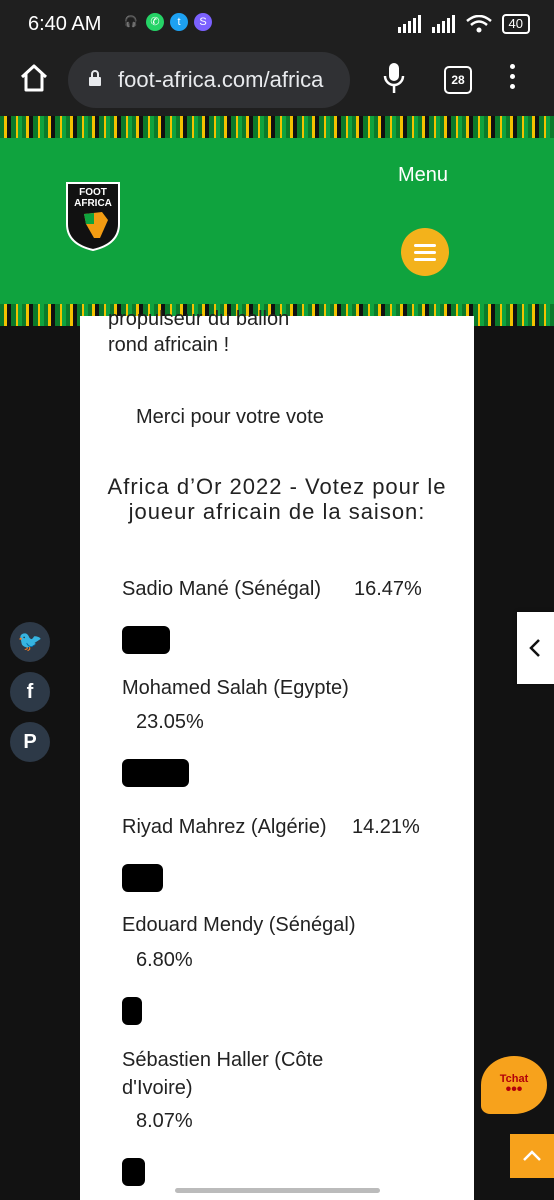  Describe the element at coordinates (221, 79) in the screenshot. I see `url-text: foot-africa.com/africa` at that location.